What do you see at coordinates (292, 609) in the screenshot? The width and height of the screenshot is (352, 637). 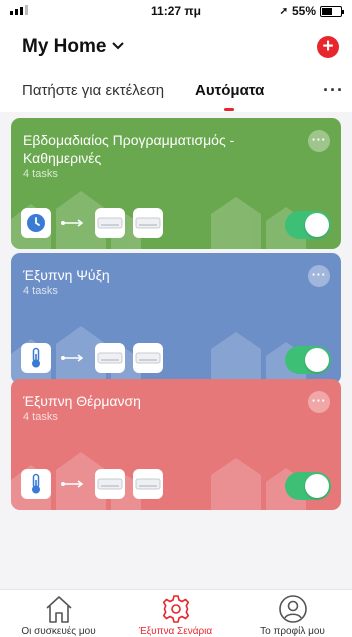 I see `profile-icon` at bounding box center [292, 609].